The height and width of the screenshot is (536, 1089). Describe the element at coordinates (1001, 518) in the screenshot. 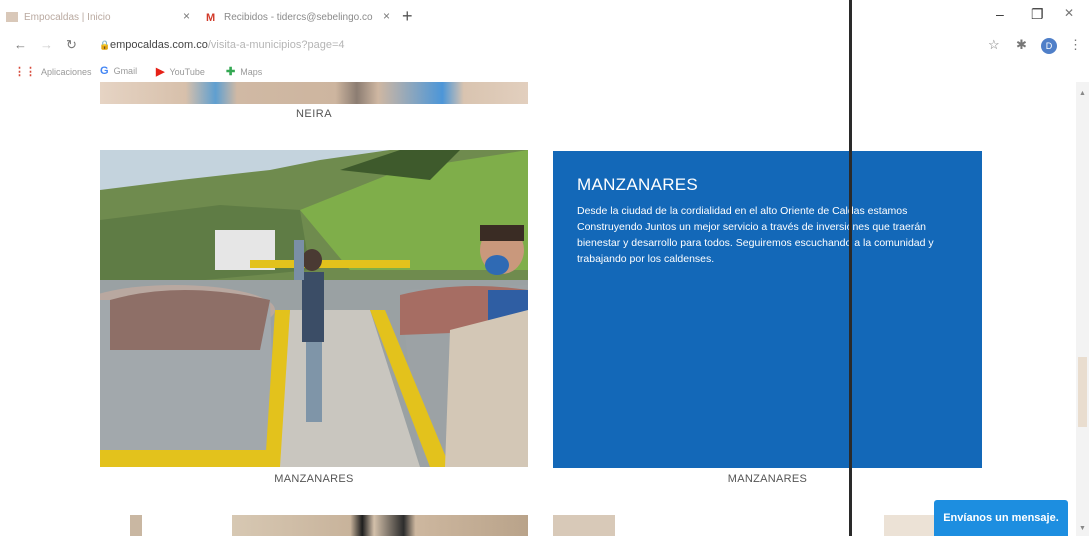

I see `chat-message-button: Envíanos un mensaje.` at that location.